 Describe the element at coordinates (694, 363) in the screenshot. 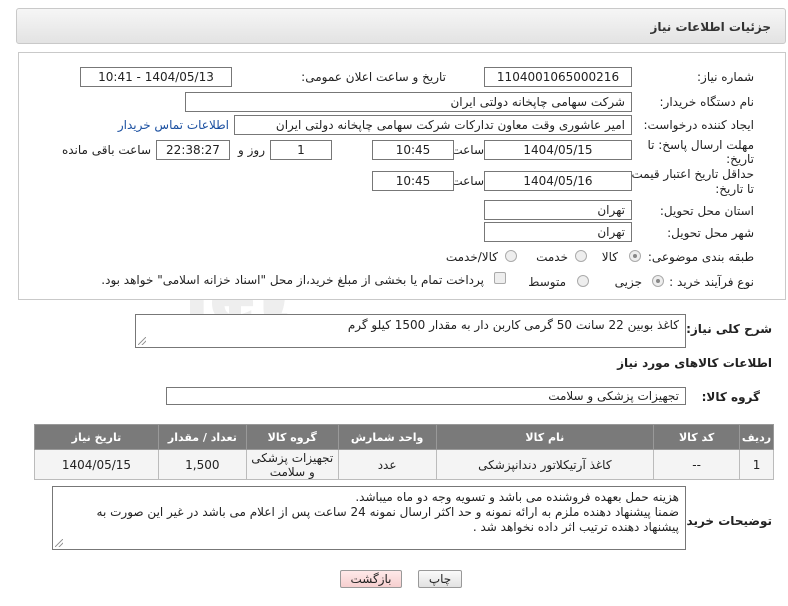

I see `goods-info-title: اطلاعات کالاهای مورد نیاز` at that location.